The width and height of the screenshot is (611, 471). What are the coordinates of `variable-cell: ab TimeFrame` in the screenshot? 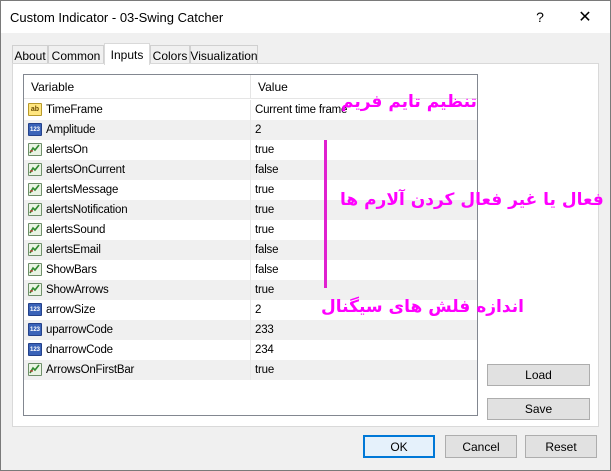 It's located at (137, 110).